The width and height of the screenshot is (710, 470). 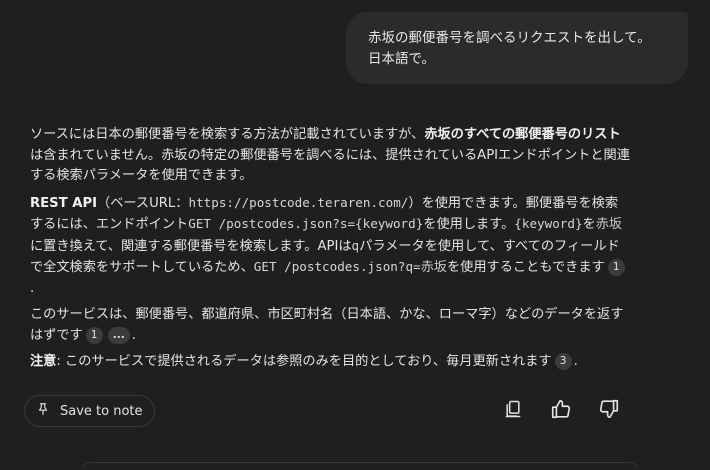 What do you see at coordinates (227, 134) in the screenshot?
I see `answer-text: ソースには日本の郵便番号を検索する方法が記載されていますが、` at bounding box center [227, 134].